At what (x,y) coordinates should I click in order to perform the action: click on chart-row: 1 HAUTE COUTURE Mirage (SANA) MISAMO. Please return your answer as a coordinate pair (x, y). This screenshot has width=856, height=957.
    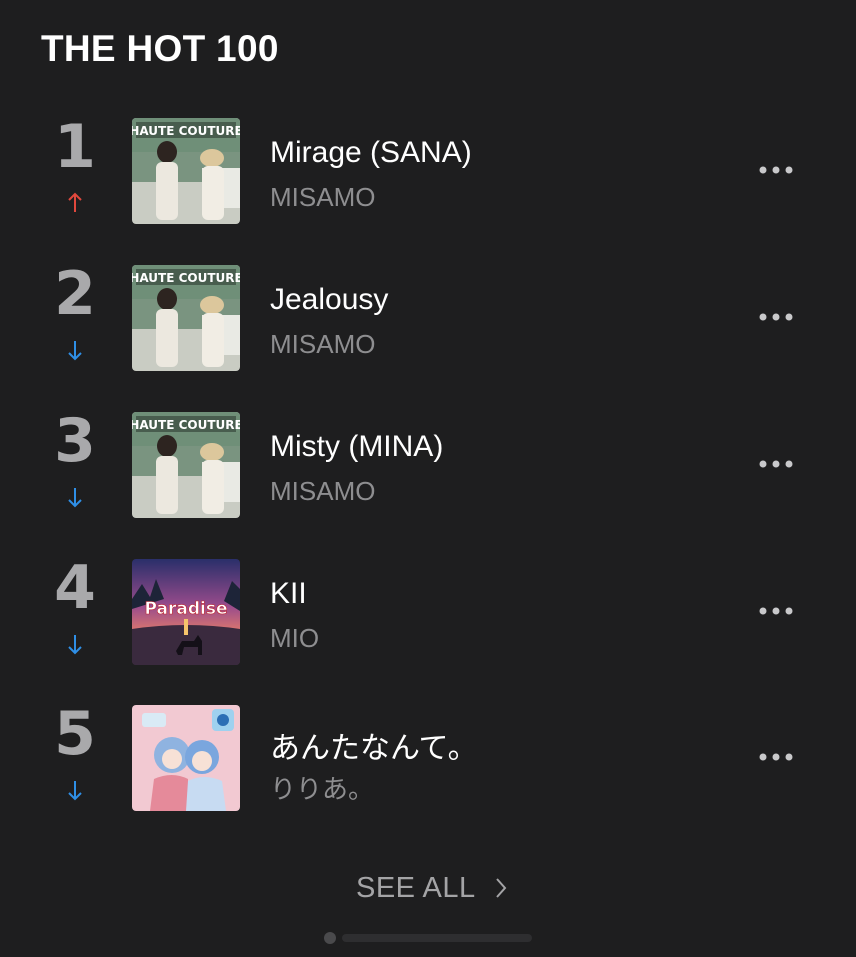
    Looking at the image, I should click on (428, 171).